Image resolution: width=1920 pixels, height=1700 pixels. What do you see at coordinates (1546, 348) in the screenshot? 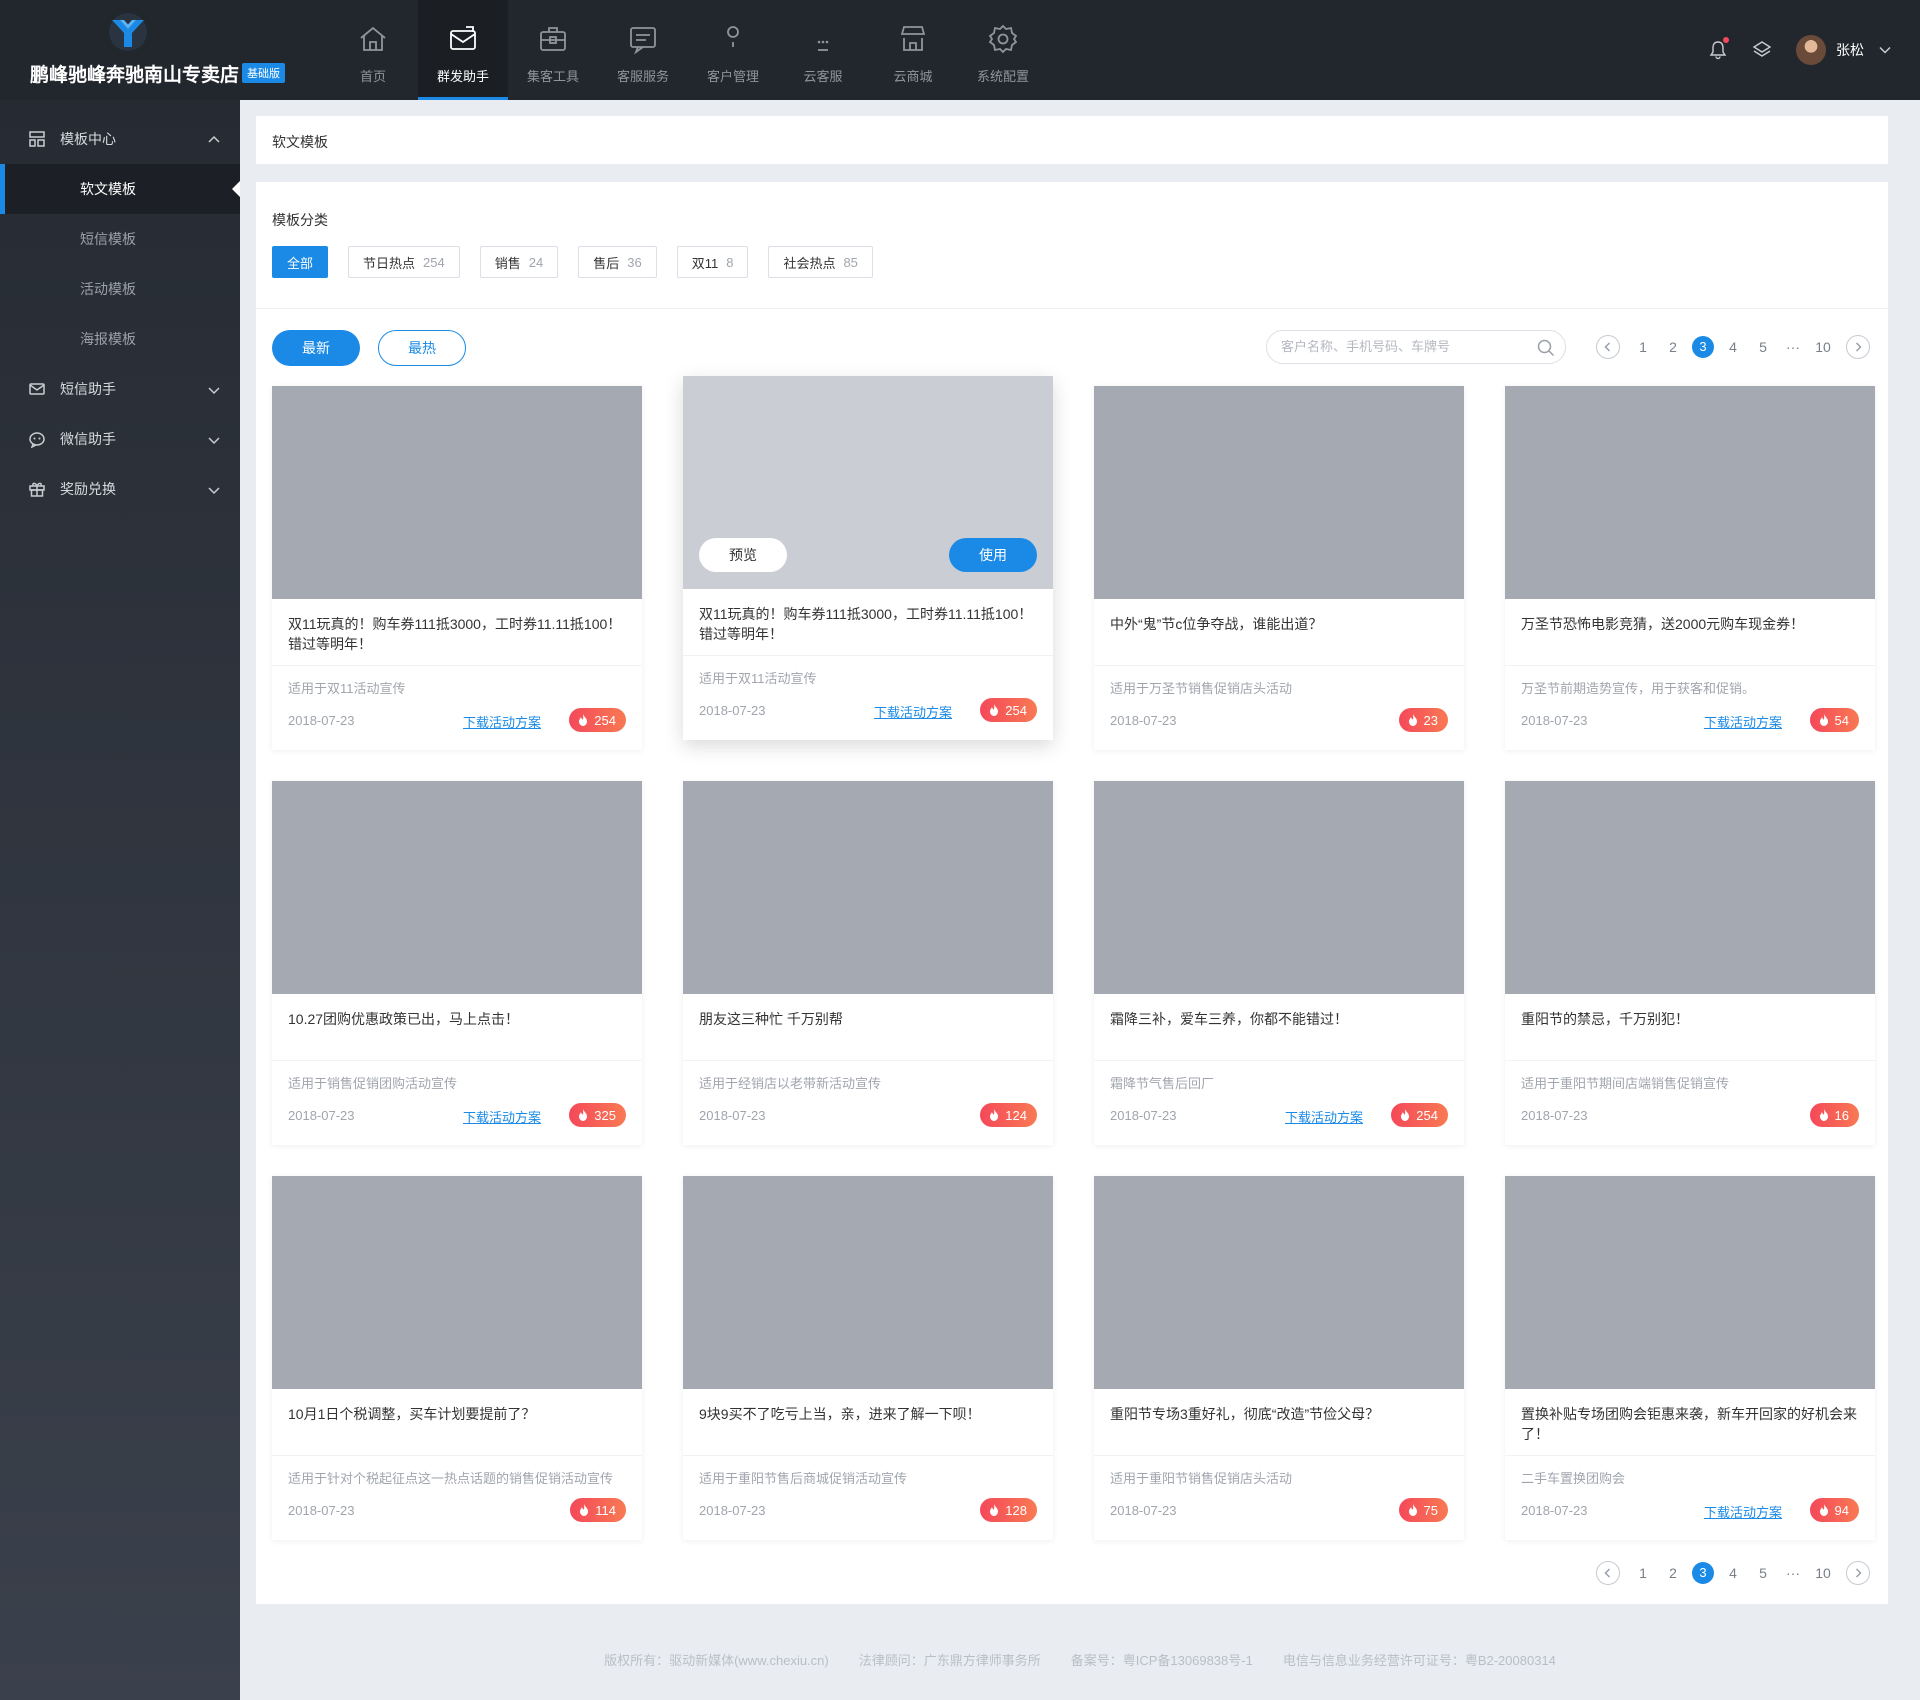
I see `search-icon` at bounding box center [1546, 348].